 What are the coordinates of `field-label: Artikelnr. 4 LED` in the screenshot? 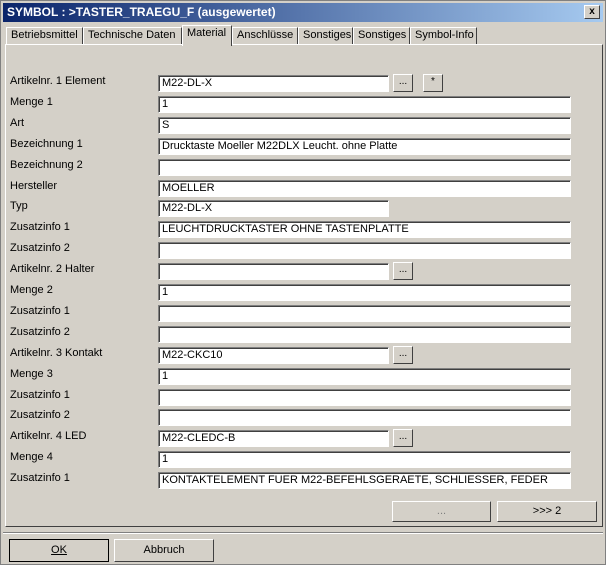 It's located at (48, 436).